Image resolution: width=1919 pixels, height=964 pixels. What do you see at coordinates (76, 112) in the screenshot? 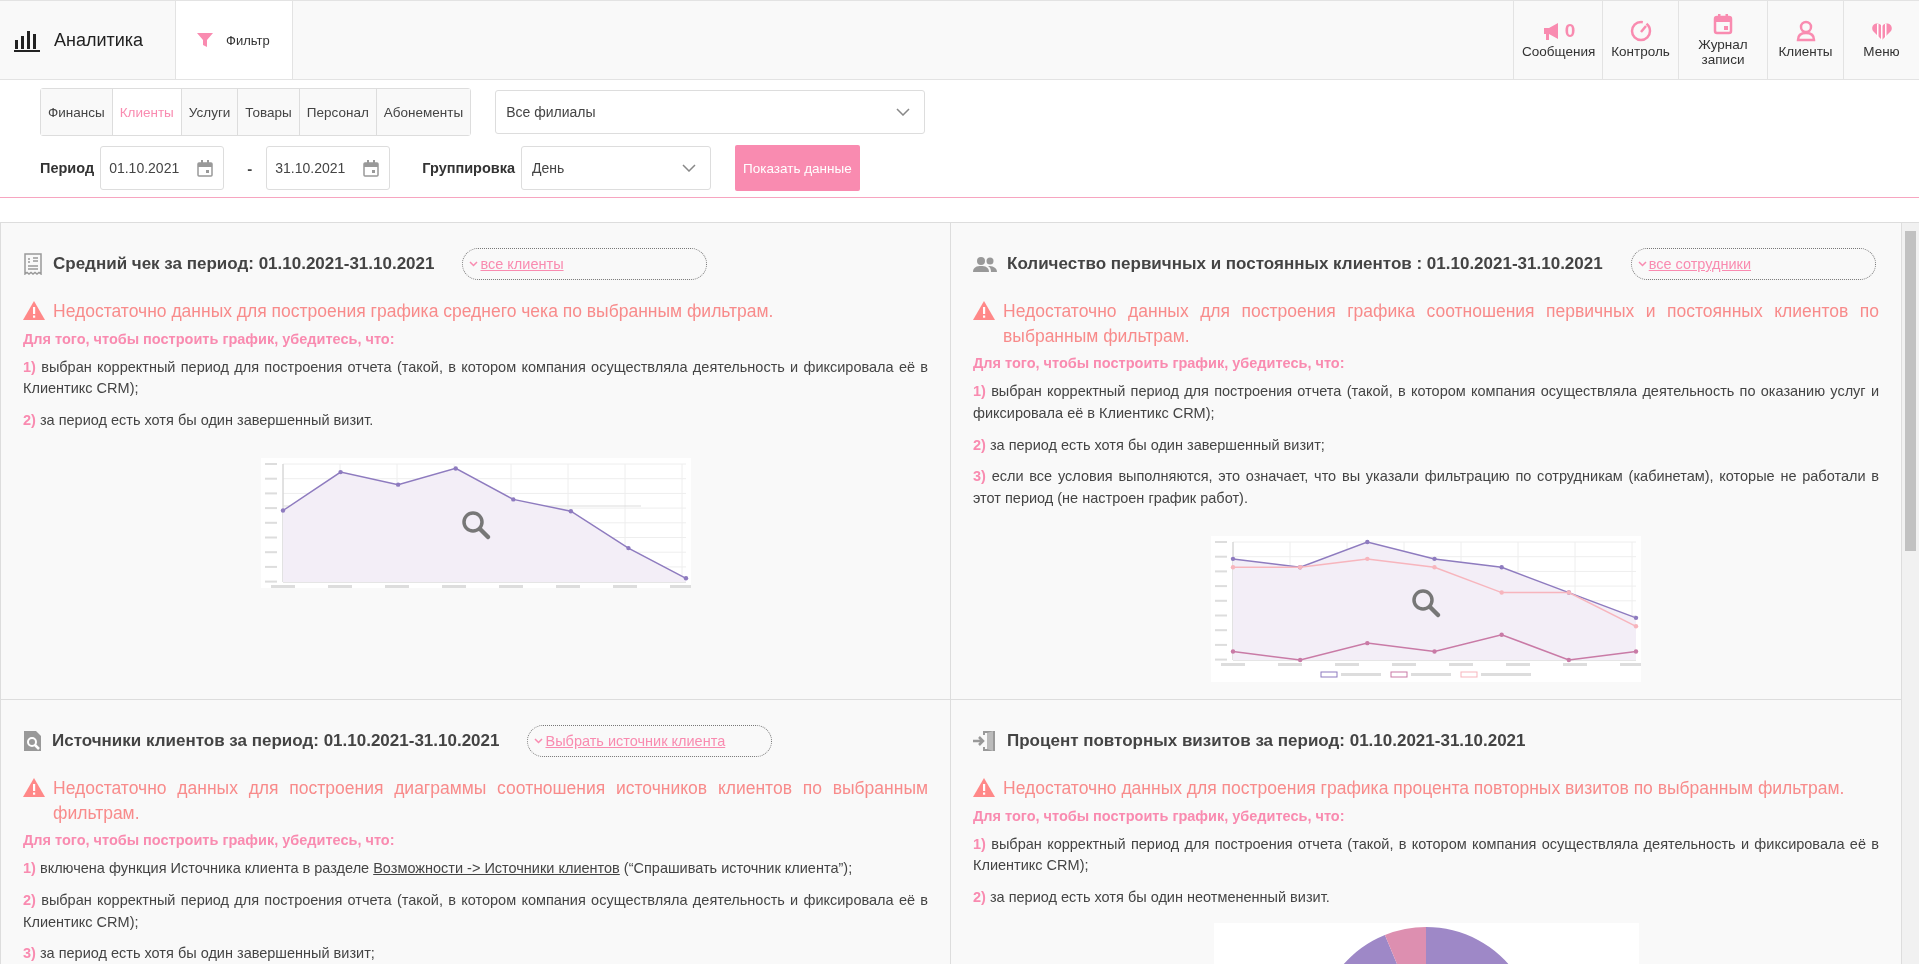
I see `report-tab: Финансы` at bounding box center [76, 112].